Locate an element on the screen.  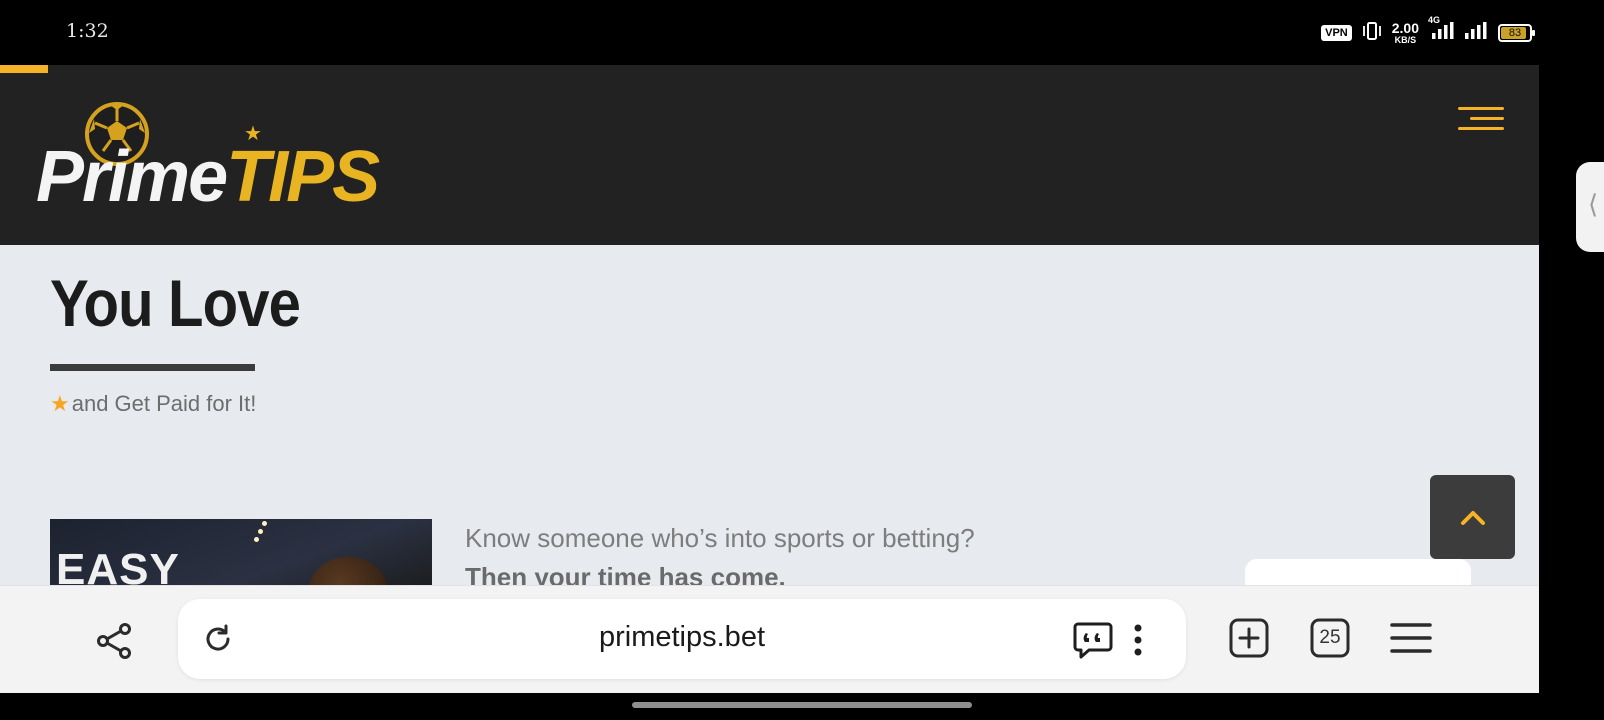
tagline-text: and Get Paid for It! is located at coordinates (164, 403).